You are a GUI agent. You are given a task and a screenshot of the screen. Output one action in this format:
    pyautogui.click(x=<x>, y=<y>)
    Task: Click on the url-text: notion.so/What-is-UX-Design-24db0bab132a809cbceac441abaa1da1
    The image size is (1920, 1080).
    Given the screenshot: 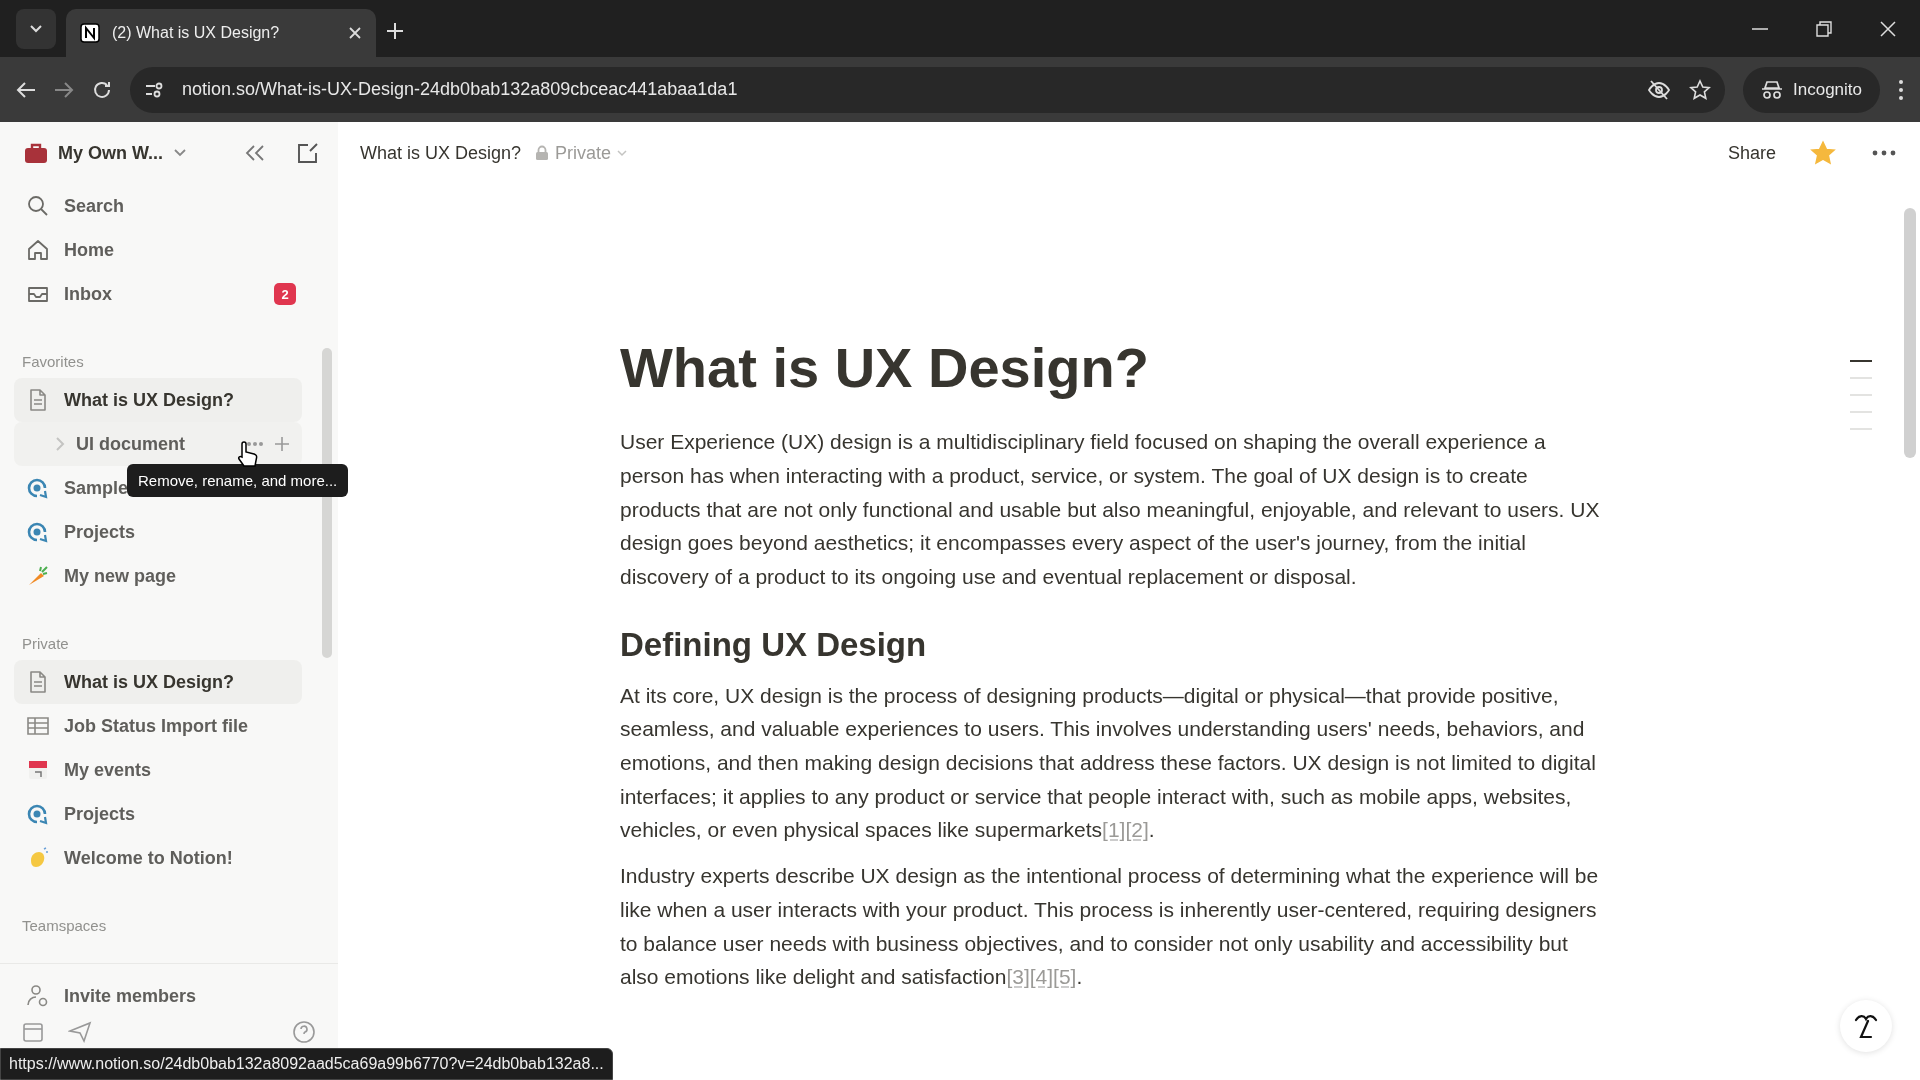 What is the action you would take?
    pyautogui.click(x=460, y=89)
    